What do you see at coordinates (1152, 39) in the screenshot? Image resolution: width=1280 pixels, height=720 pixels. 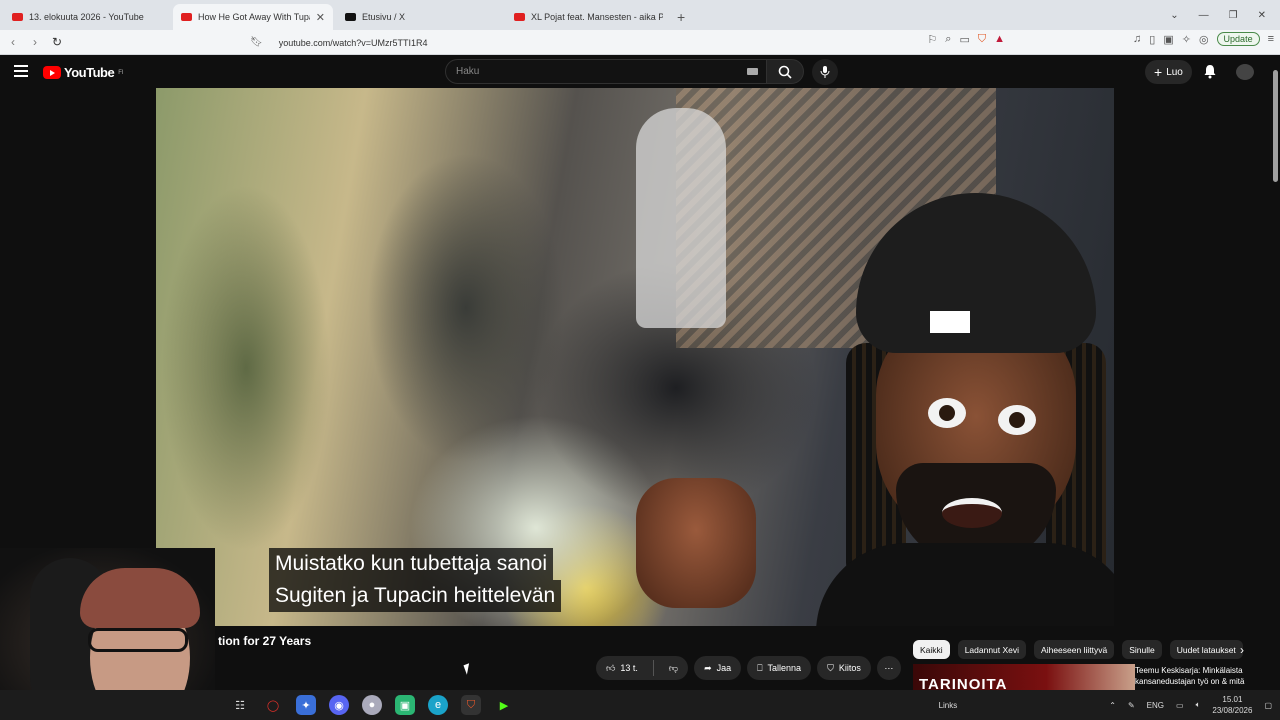 I see `sidebar-icon: ▯` at bounding box center [1152, 39].